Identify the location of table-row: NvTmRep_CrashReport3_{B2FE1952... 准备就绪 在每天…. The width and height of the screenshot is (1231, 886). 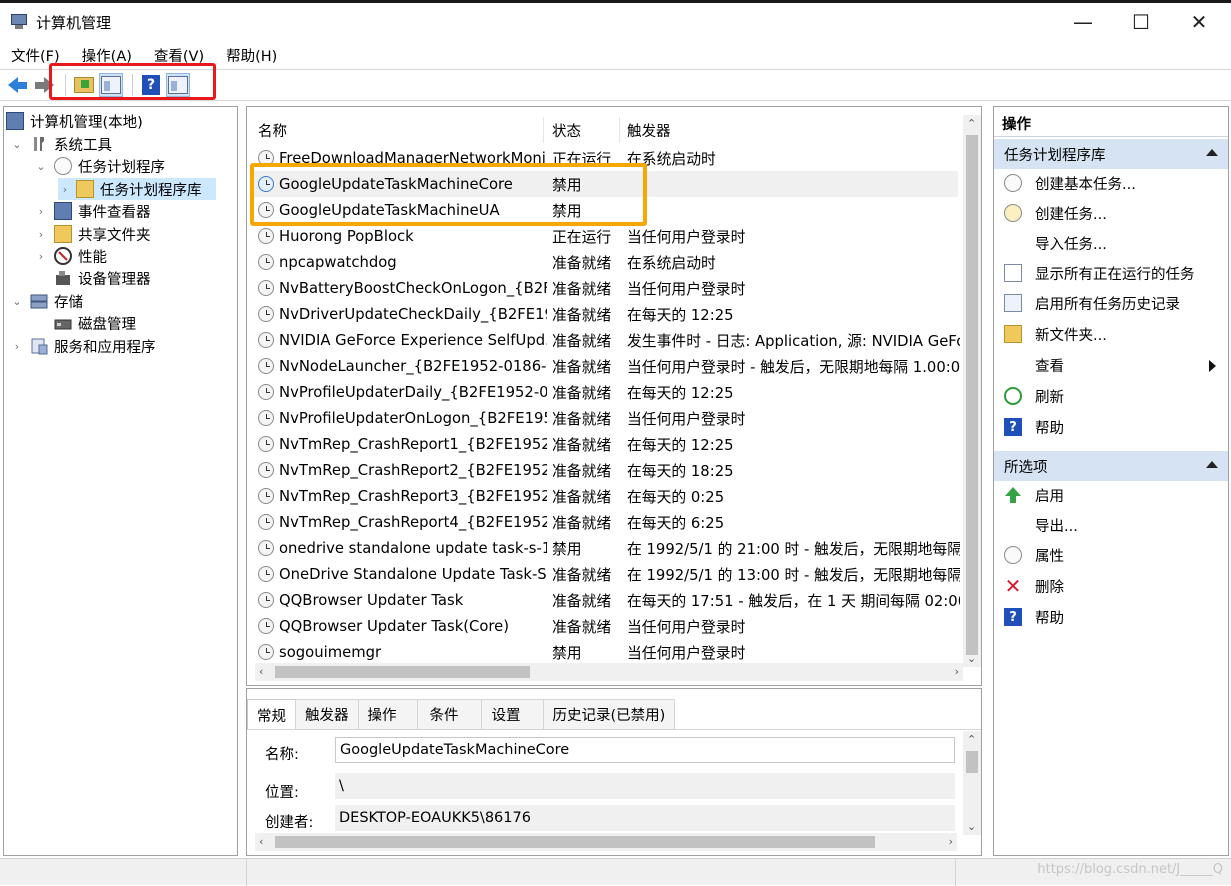
(605, 496).